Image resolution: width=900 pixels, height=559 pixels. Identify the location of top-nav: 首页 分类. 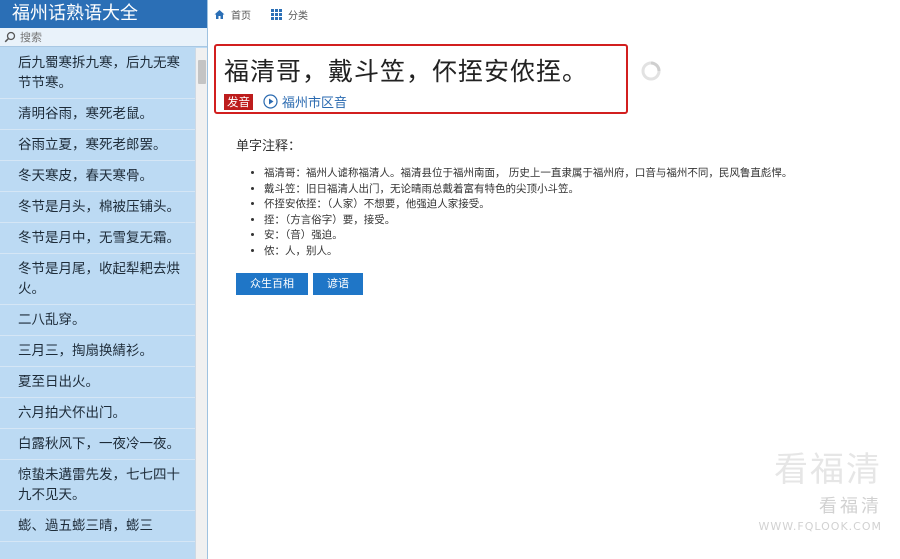
(554, 14).